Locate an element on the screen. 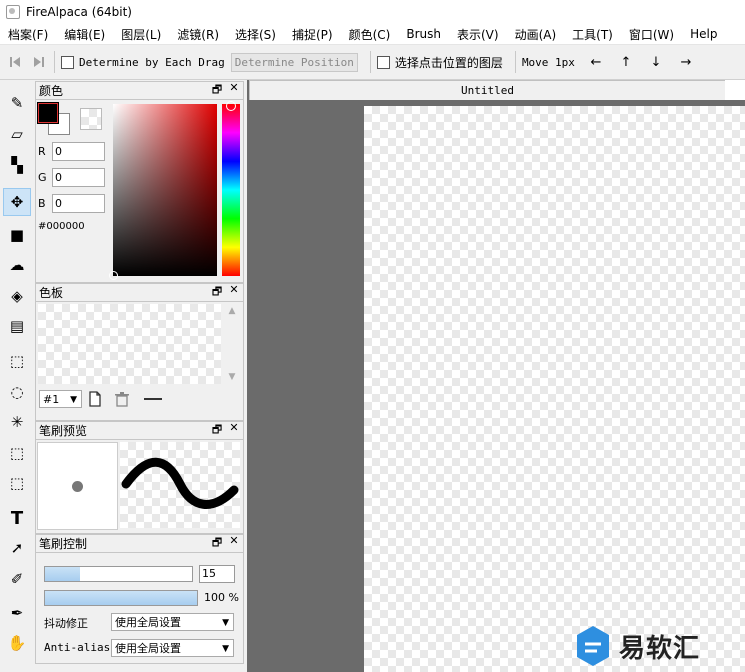  select-eraser-tool-icon: ⬚ is located at coordinates (17, 483).